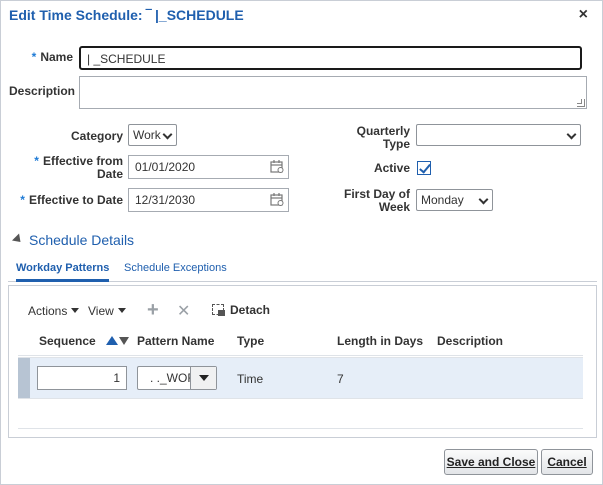  I want to click on column-header-type: Type, so click(250, 341).